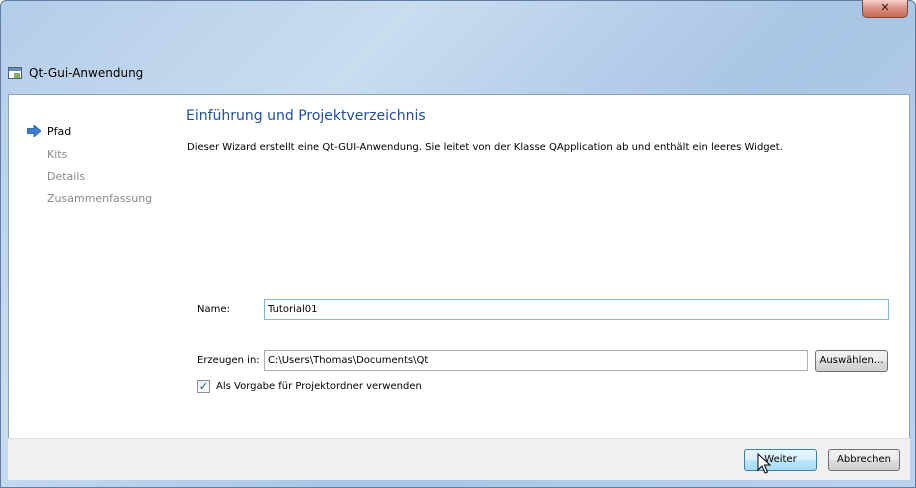  What do you see at coordinates (213, 309) in the screenshot?
I see `name-label: Name:` at bounding box center [213, 309].